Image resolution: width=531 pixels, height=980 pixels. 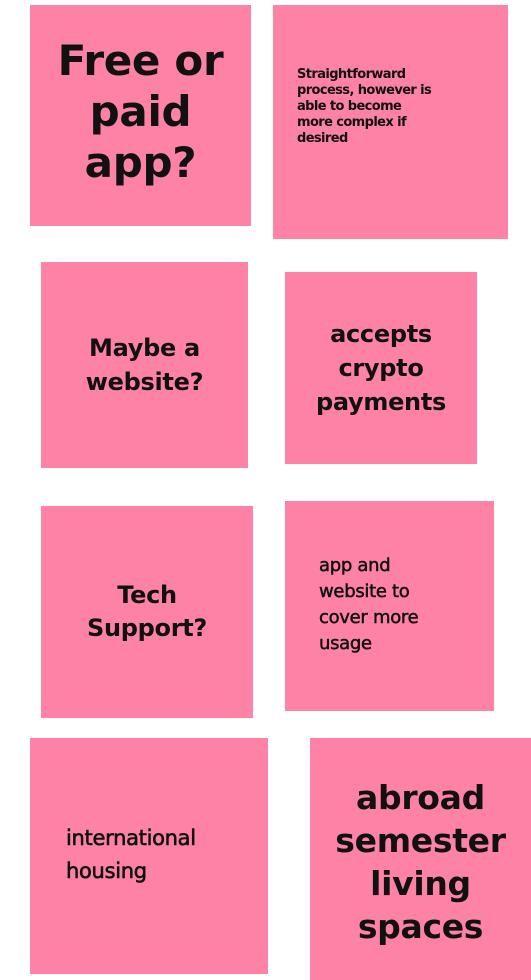 I want to click on sticky-note-text: Tech Support?, so click(x=147, y=611).